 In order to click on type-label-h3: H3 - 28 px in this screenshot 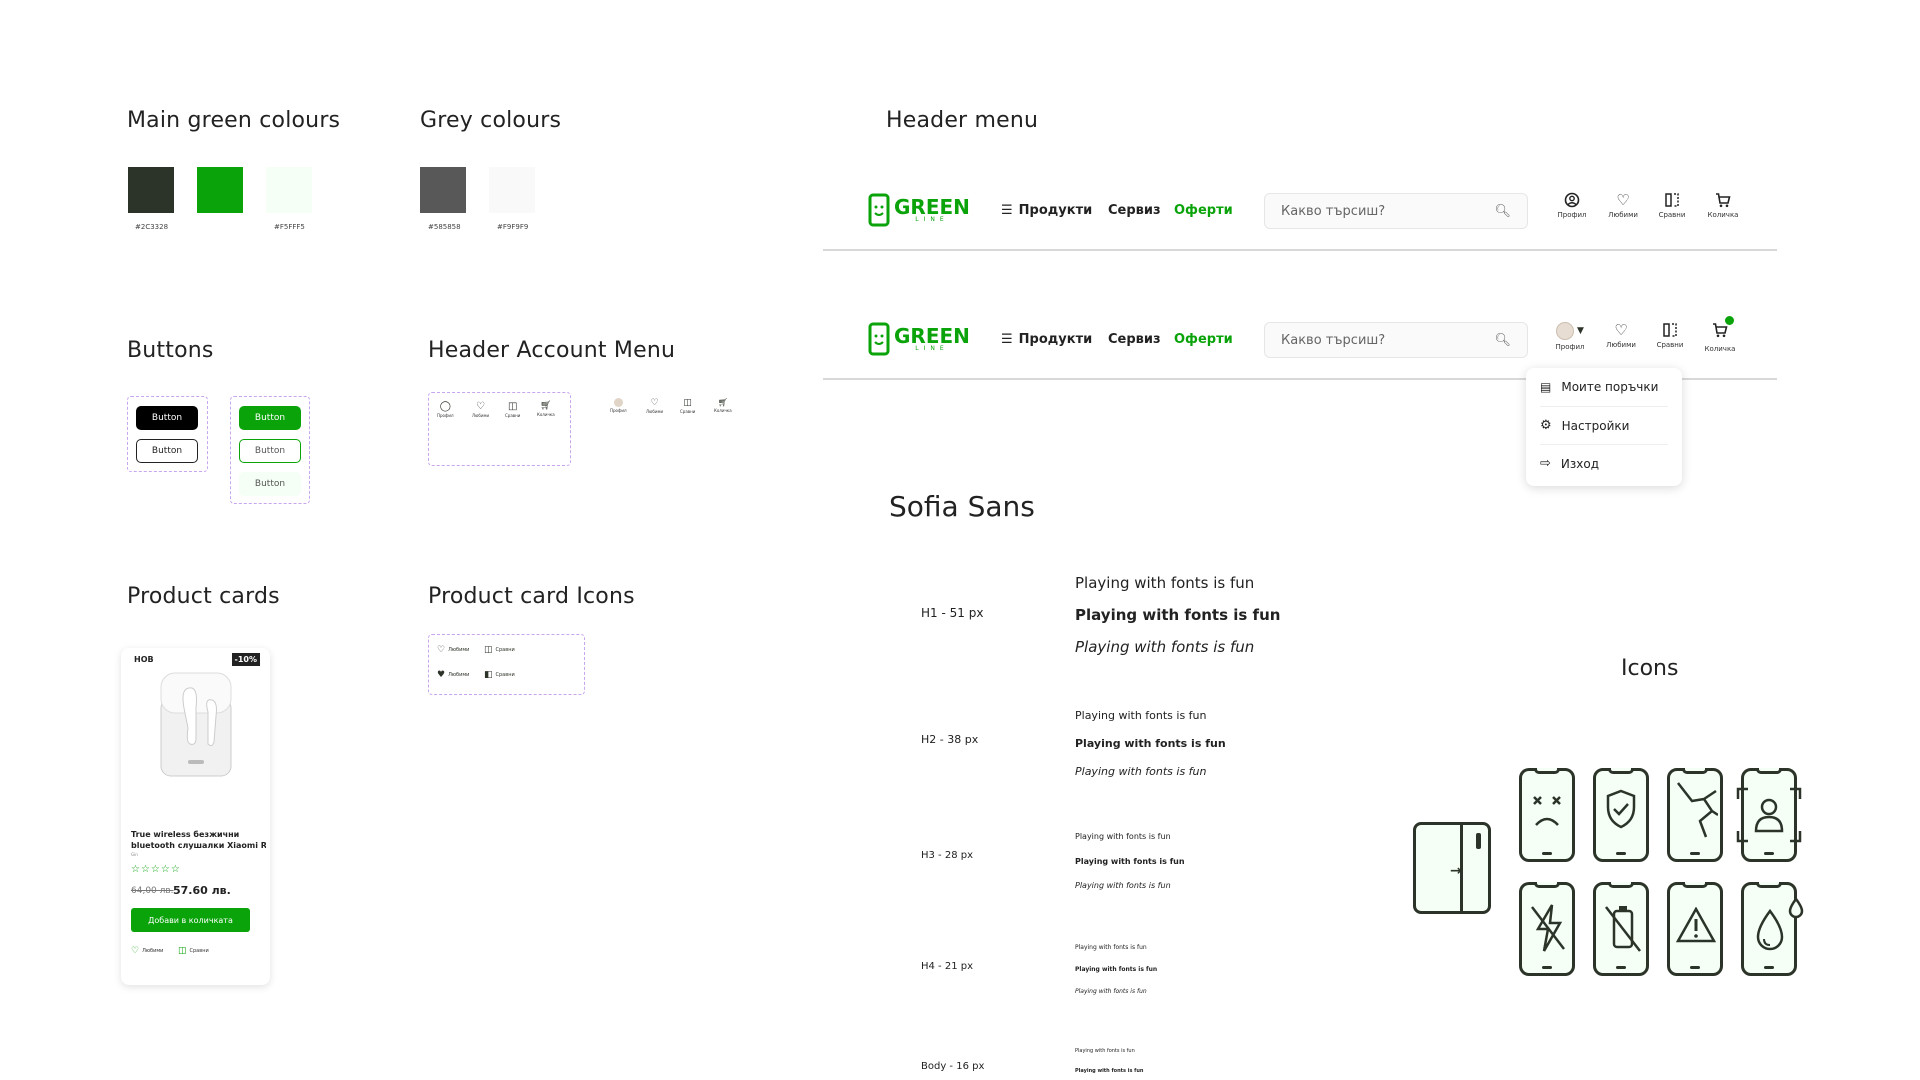, I will do `click(947, 855)`.